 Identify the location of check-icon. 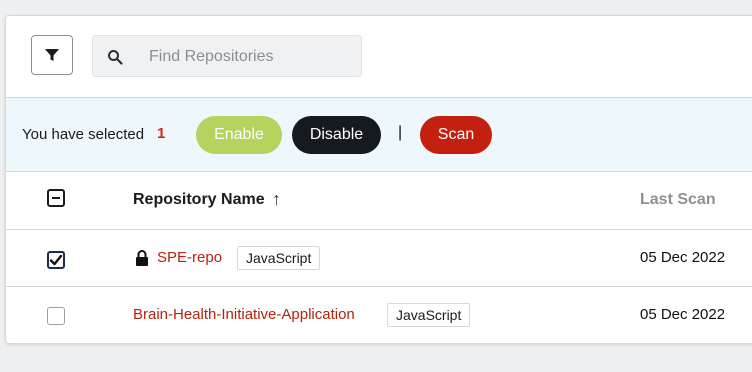
(56, 260).